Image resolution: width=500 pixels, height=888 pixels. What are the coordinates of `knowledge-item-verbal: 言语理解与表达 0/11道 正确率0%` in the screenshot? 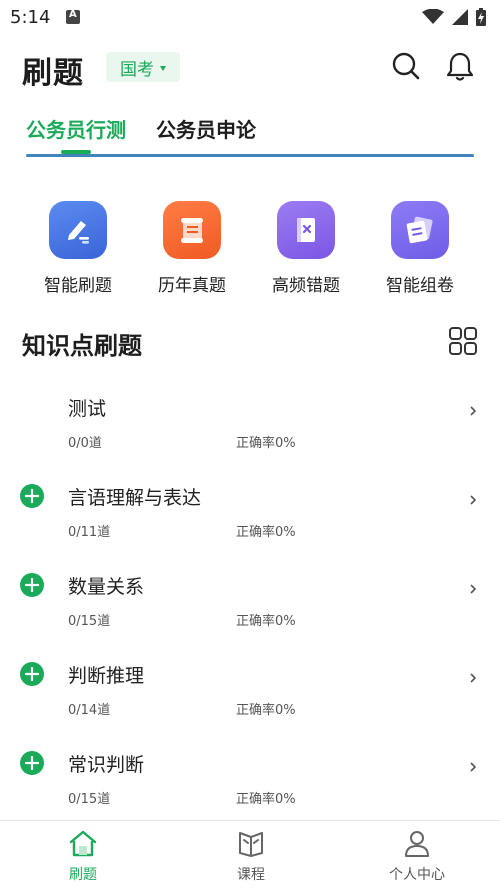 It's located at (250, 517).